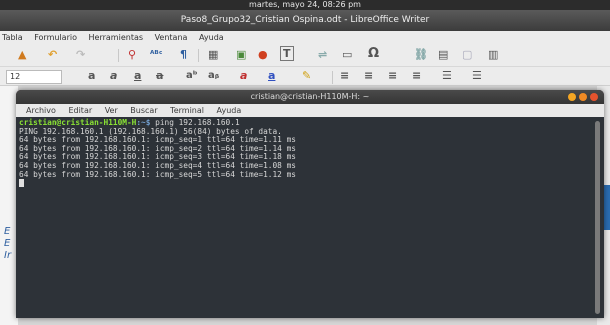  What do you see at coordinates (303, 184) in the screenshot?
I see `terminal-cursor-line` at bounding box center [303, 184].